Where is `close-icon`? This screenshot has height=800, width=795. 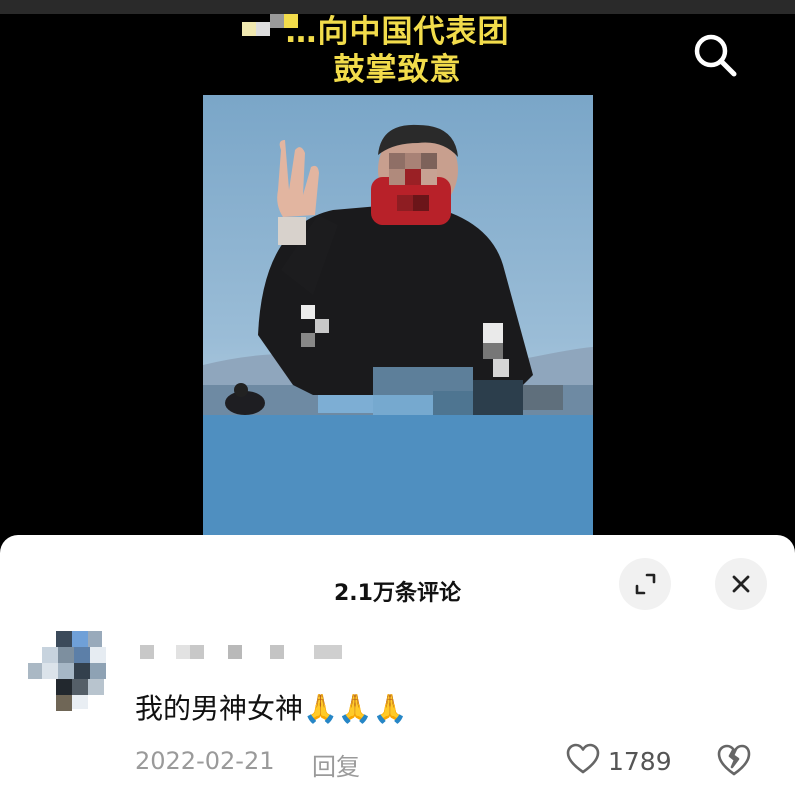 close-icon is located at coordinates (741, 584).